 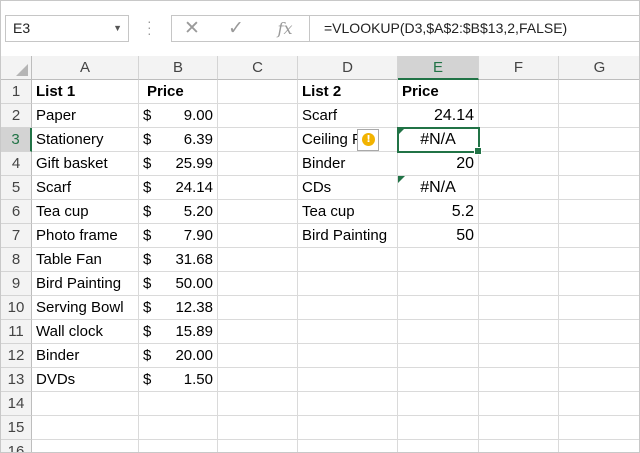 What do you see at coordinates (16, 380) in the screenshot?
I see `row-header-13: 13` at bounding box center [16, 380].